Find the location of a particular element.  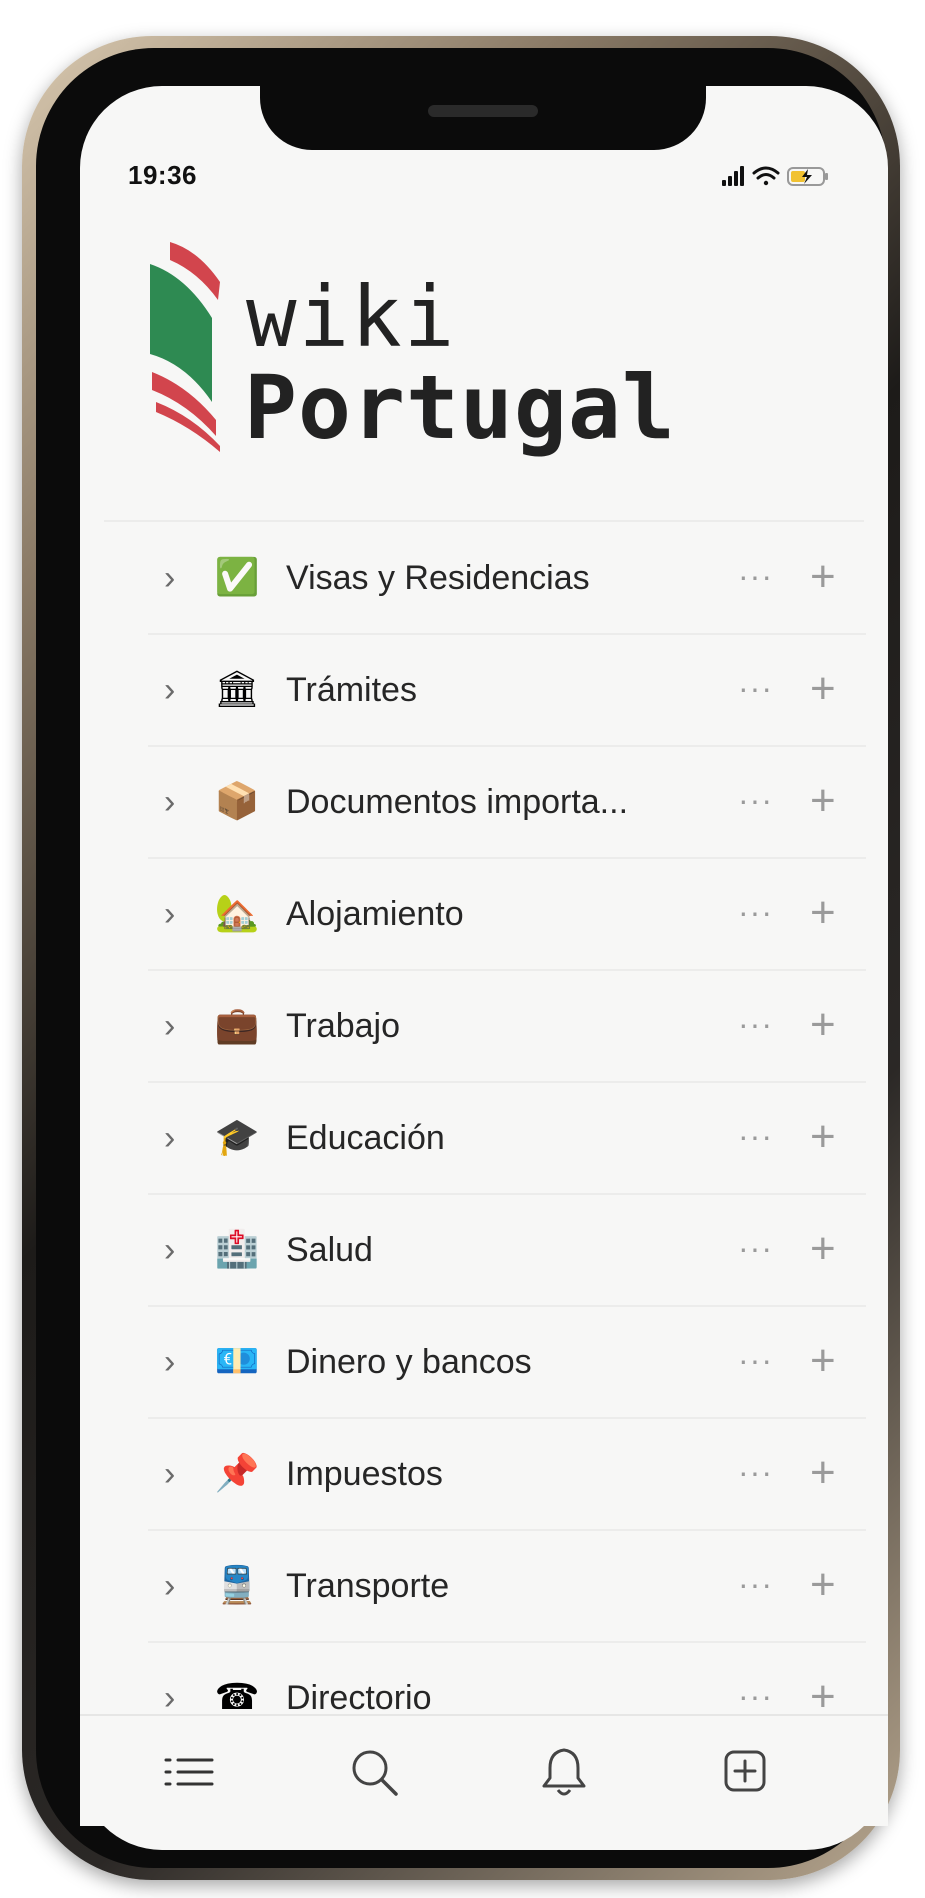

euro-banknote-icon: 💶 is located at coordinates (237, 1360).